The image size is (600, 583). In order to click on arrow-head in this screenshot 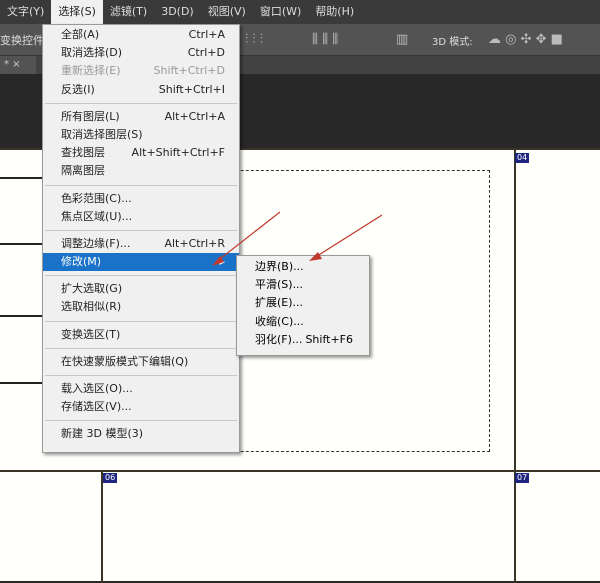, I will do `click(315, 256)`.